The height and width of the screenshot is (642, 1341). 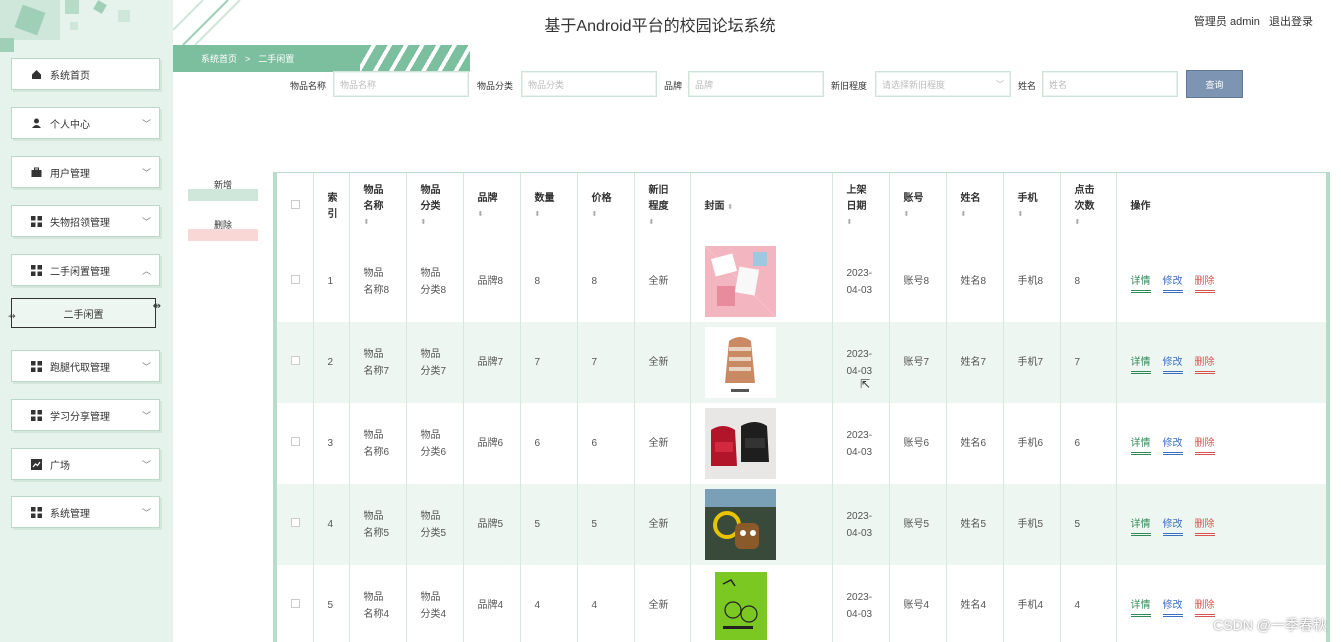 What do you see at coordinates (1088, 443) in the screenshot?
I see `cell-clicks: 6` at bounding box center [1088, 443].